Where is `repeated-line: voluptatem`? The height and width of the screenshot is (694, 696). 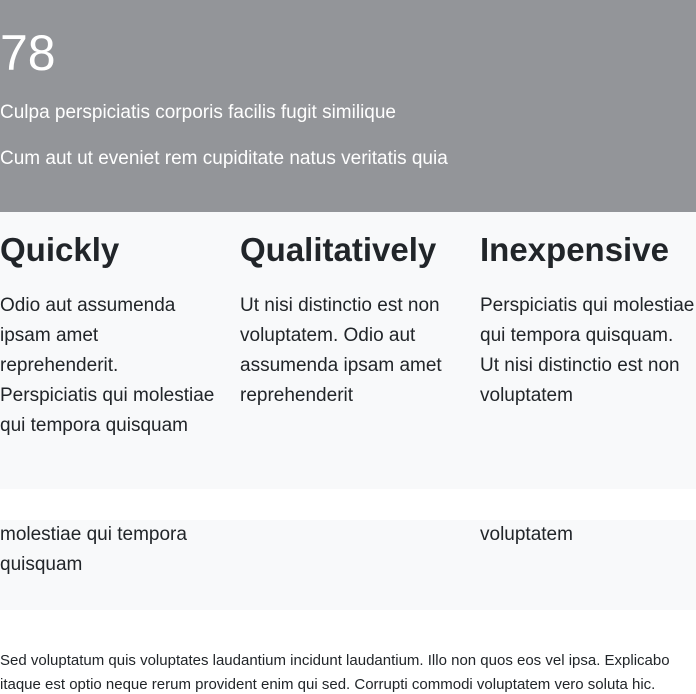
repeated-line: voluptatem is located at coordinates (526, 534).